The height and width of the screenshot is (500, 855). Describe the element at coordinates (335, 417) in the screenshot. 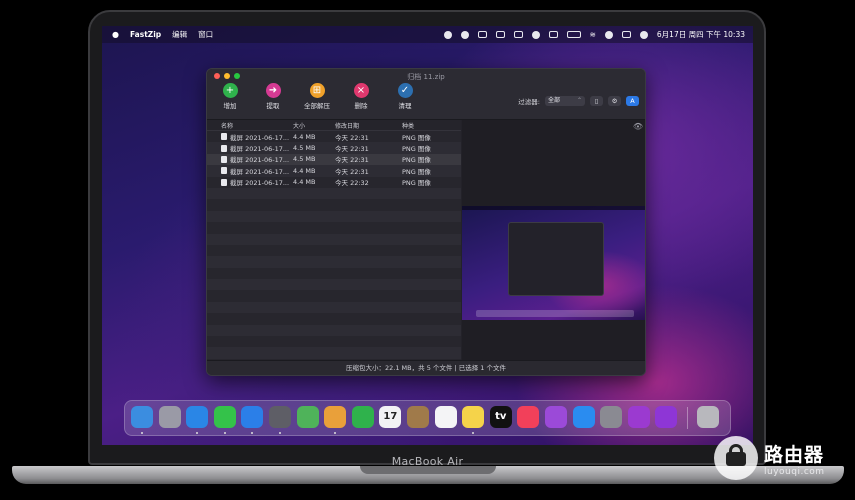

I see `photos-icon` at that location.